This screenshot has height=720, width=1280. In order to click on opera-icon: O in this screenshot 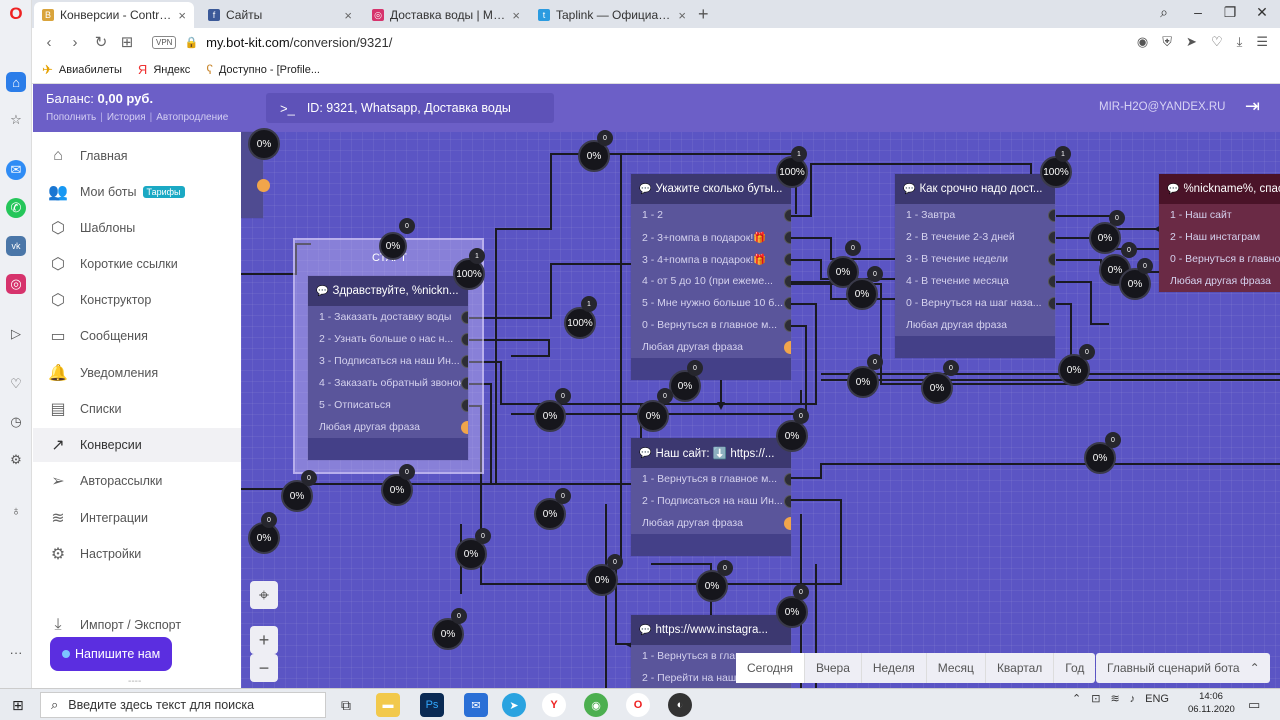, I will do `click(638, 705)`.